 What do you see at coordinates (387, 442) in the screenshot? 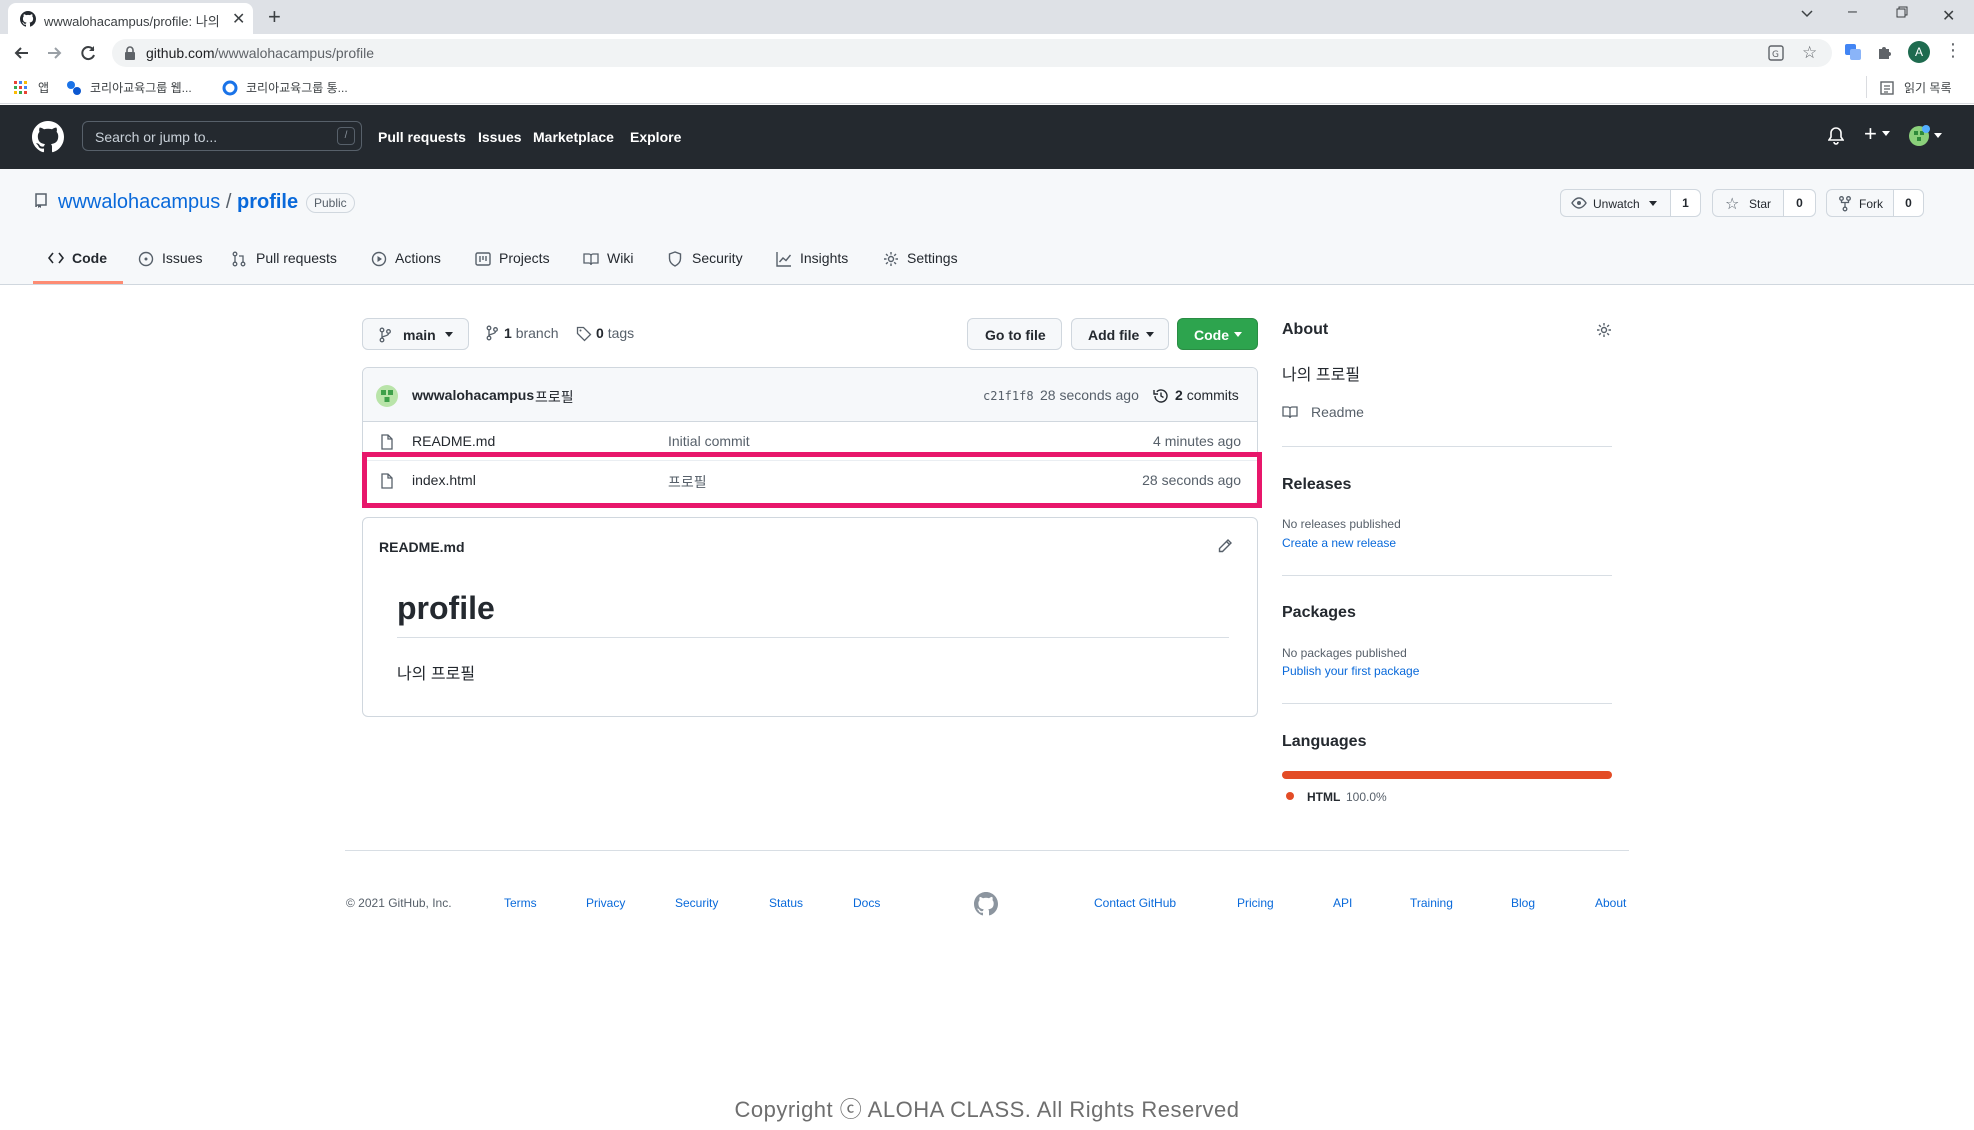
I see `file-icon` at bounding box center [387, 442].